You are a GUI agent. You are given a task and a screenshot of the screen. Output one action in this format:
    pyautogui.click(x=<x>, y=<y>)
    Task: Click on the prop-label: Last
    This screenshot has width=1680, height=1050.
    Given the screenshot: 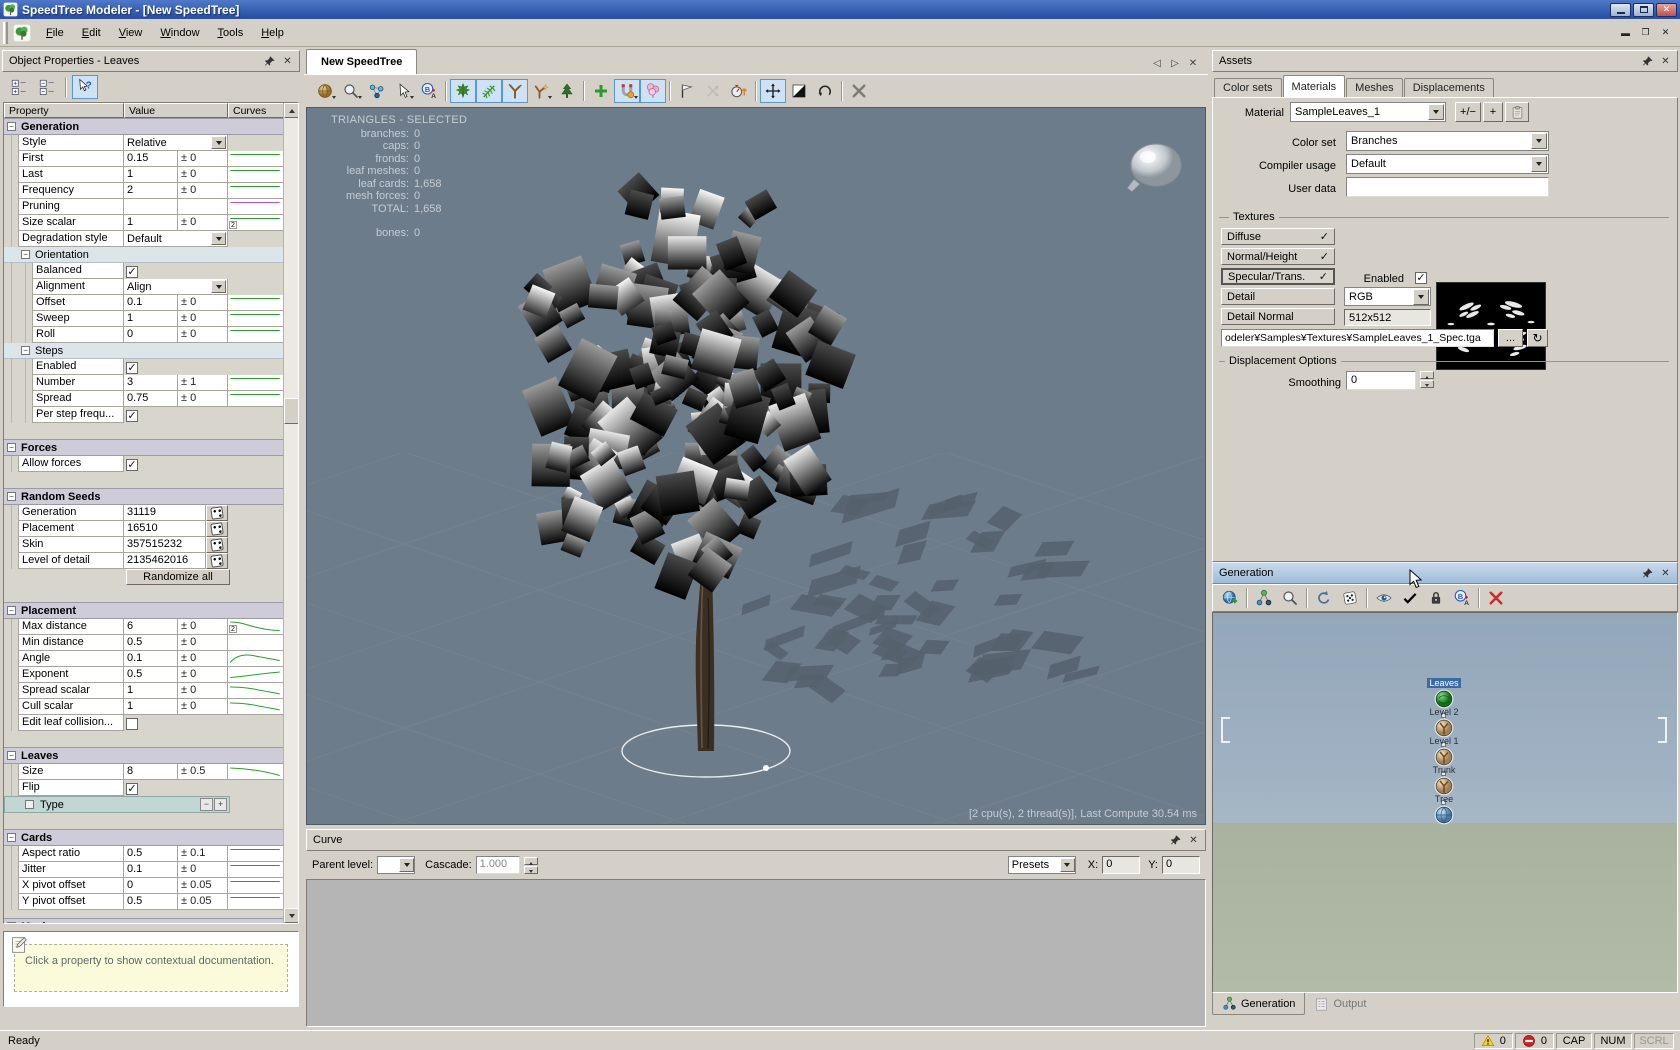 What is the action you would take?
    pyautogui.click(x=71, y=175)
    